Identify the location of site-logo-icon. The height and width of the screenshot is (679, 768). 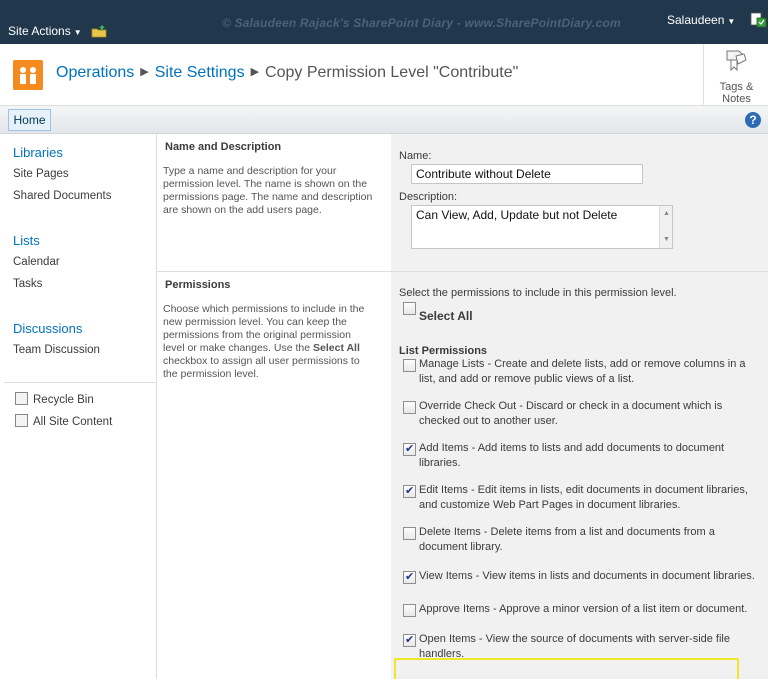
(28, 75).